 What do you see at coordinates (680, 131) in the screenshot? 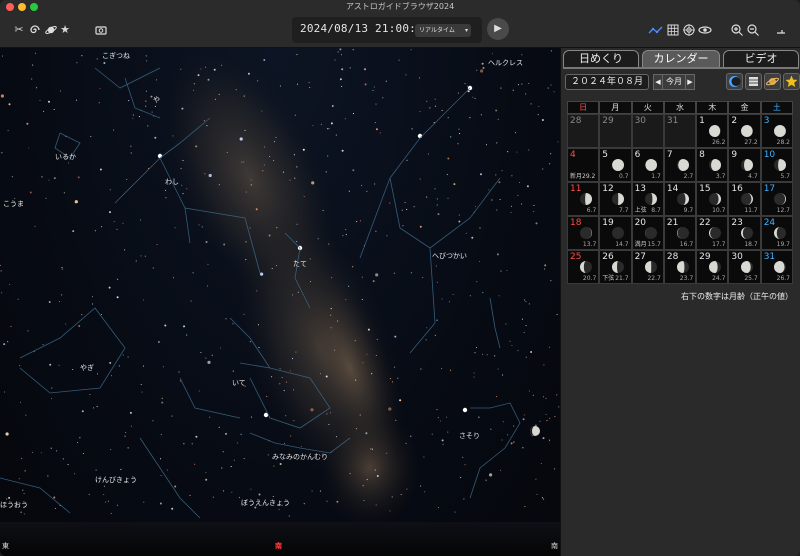
I see `calendar-day: 31` at bounding box center [680, 131].